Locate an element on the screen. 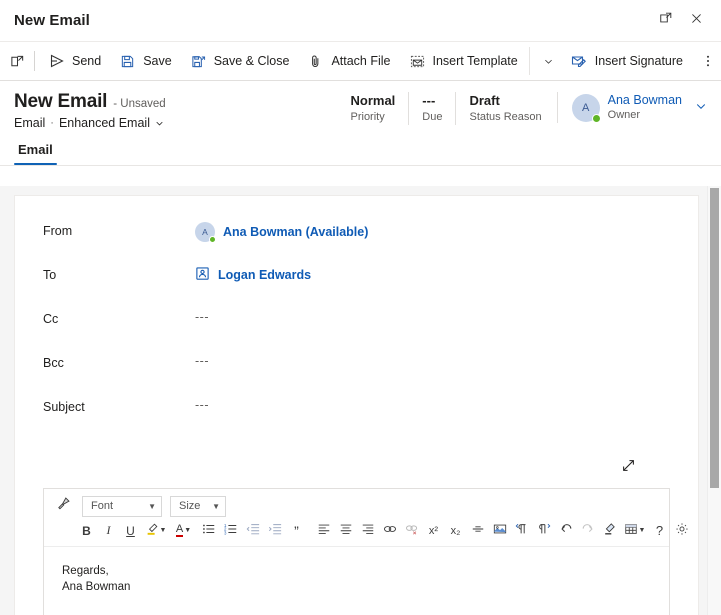 This screenshot has height=615, width=721. more-commands-button is located at coordinates (708, 61).